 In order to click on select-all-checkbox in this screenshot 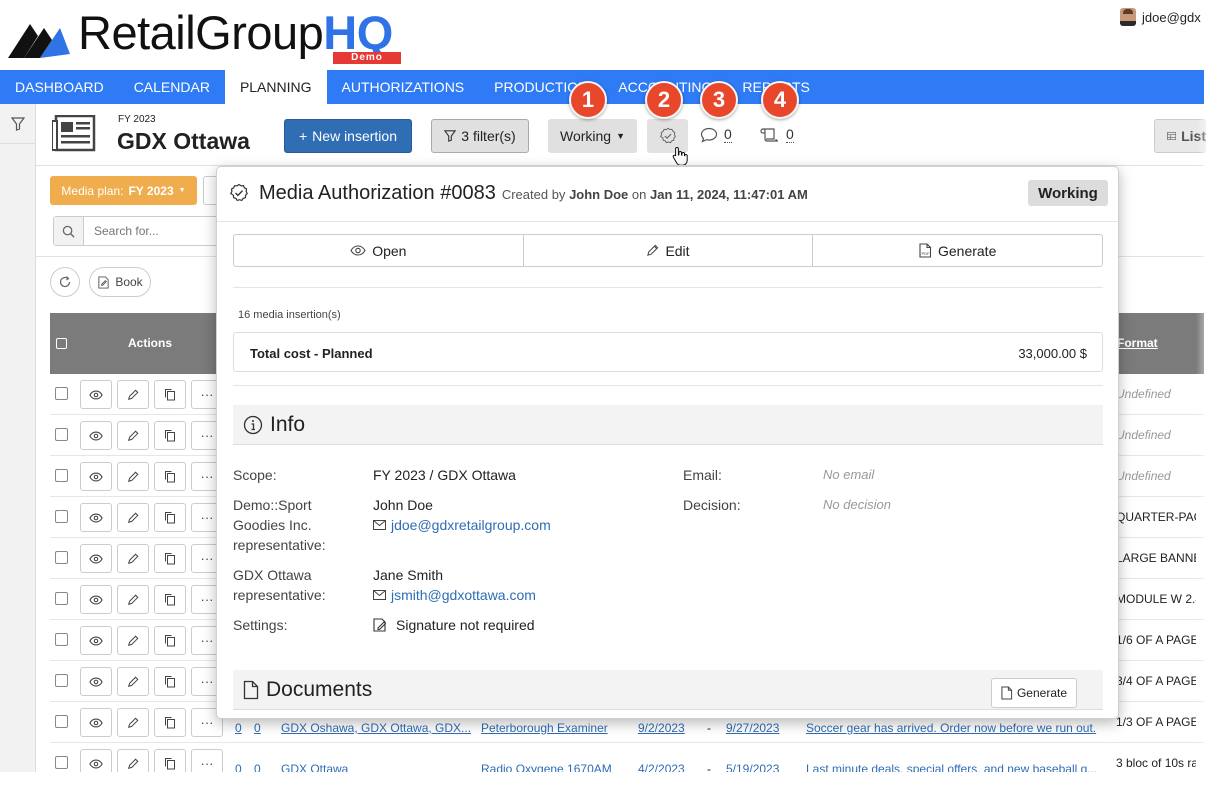, I will do `click(61, 343)`.